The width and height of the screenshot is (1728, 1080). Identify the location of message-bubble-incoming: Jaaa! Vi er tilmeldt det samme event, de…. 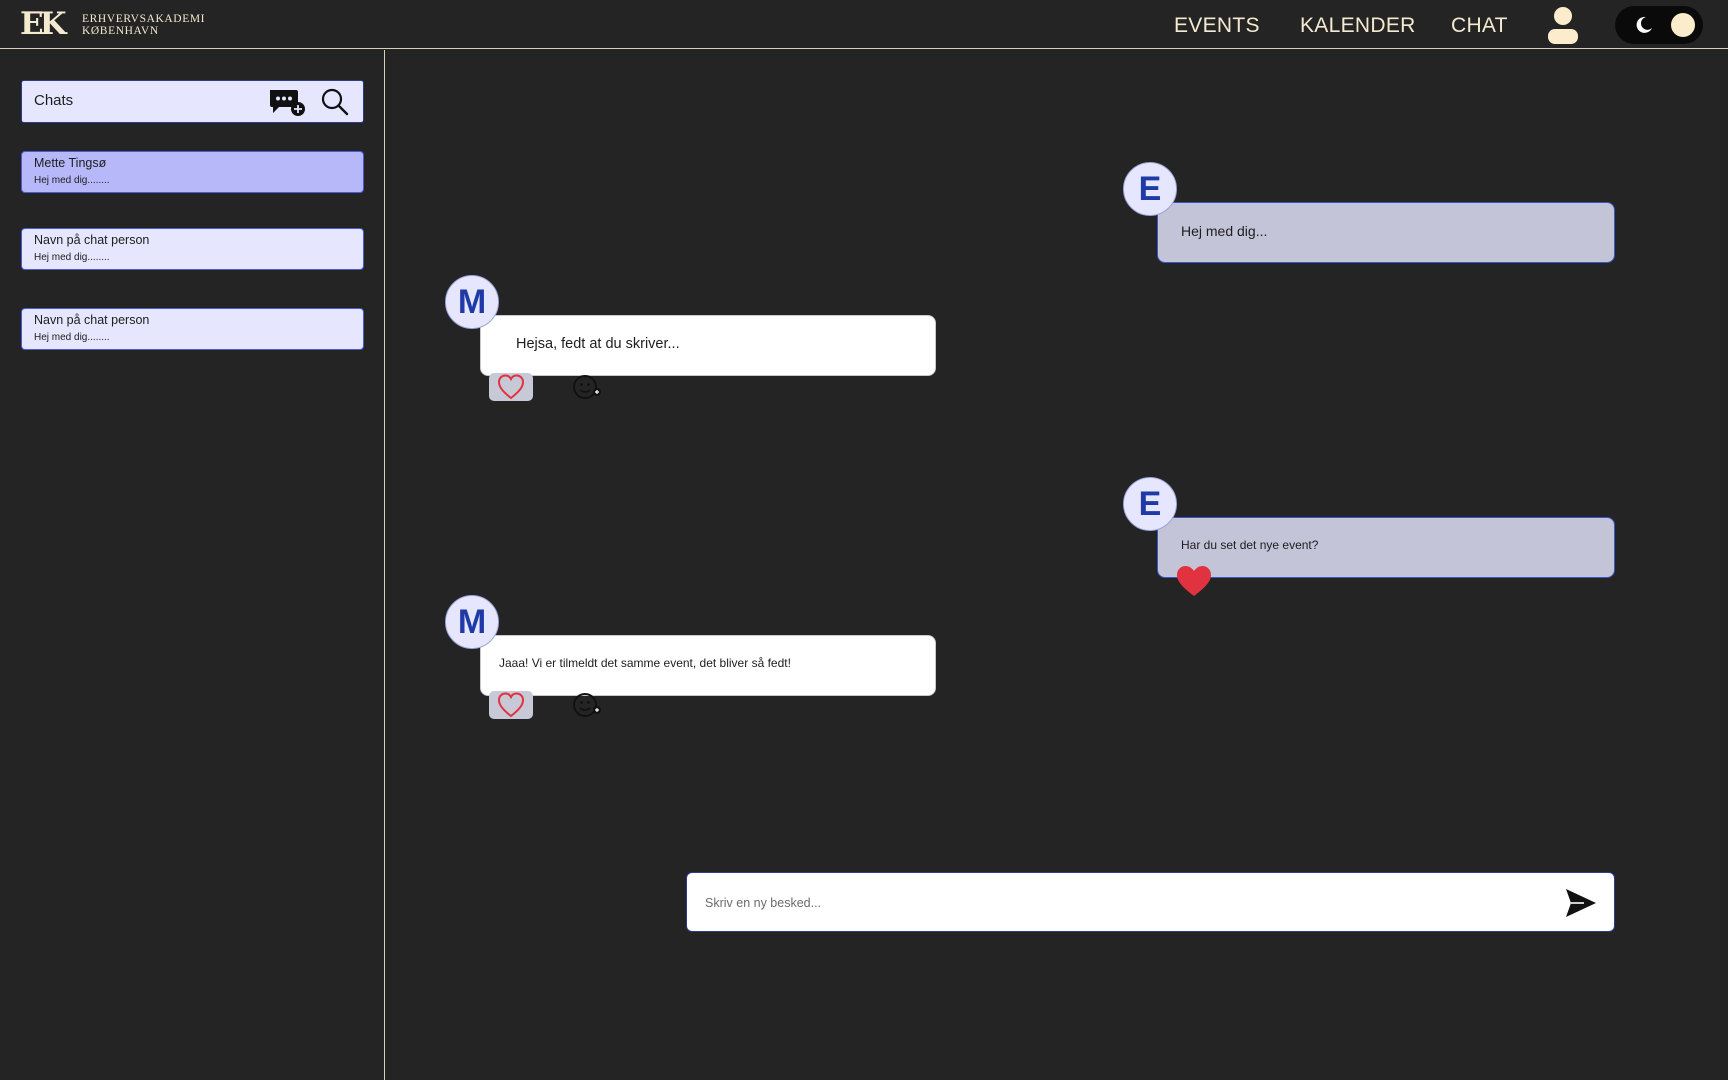
(708, 665).